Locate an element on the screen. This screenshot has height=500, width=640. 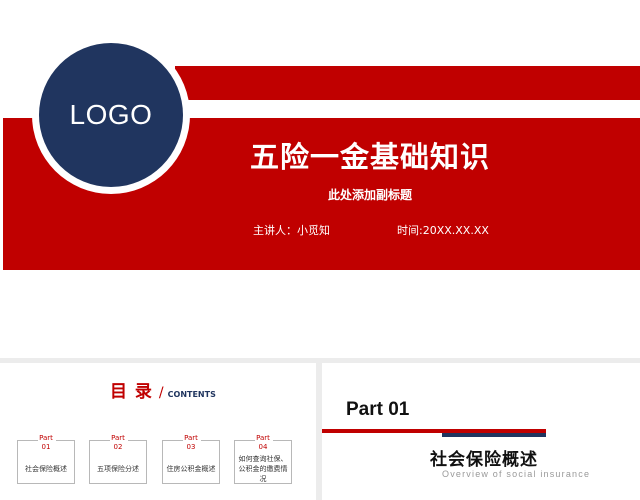
toc-contents-label: CONTENTS is located at coordinates (191, 394).